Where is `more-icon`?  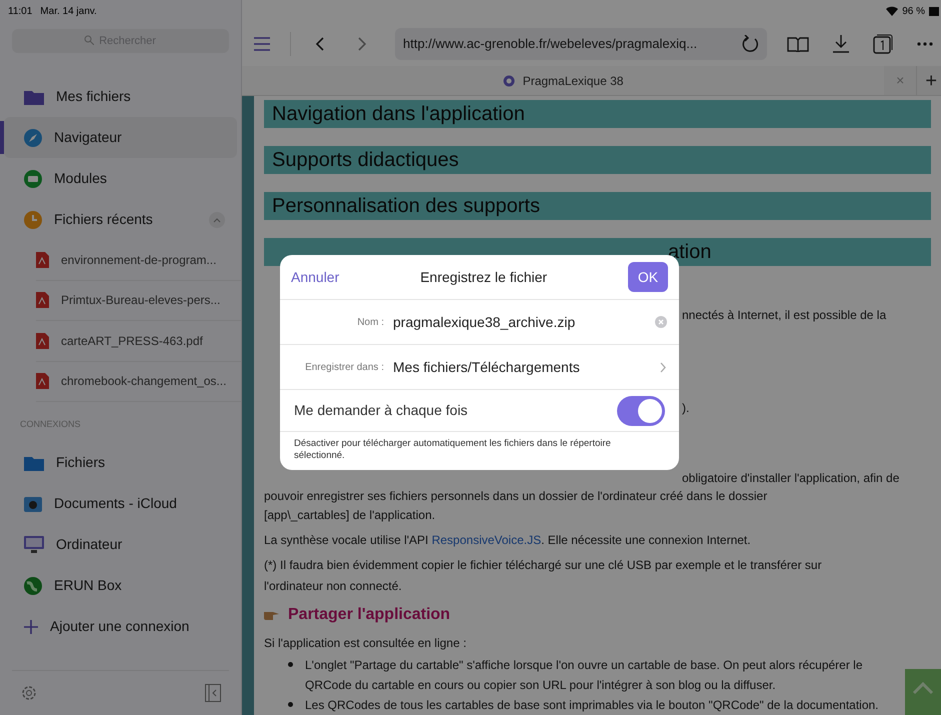
more-icon is located at coordinates (925, 44).